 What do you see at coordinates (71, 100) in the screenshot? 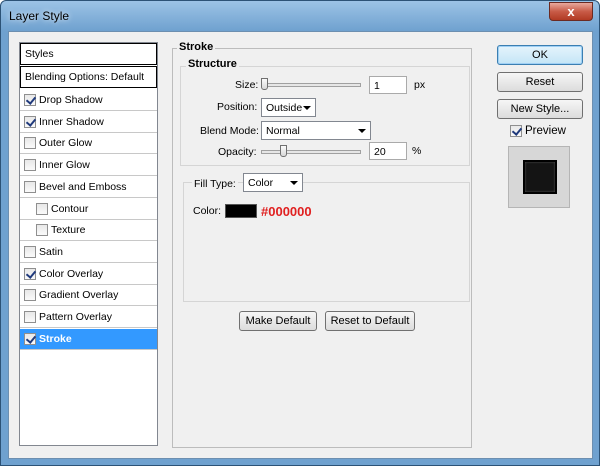
I see `style-item-label: Drop Shadow` at bounding box center [71, 100].